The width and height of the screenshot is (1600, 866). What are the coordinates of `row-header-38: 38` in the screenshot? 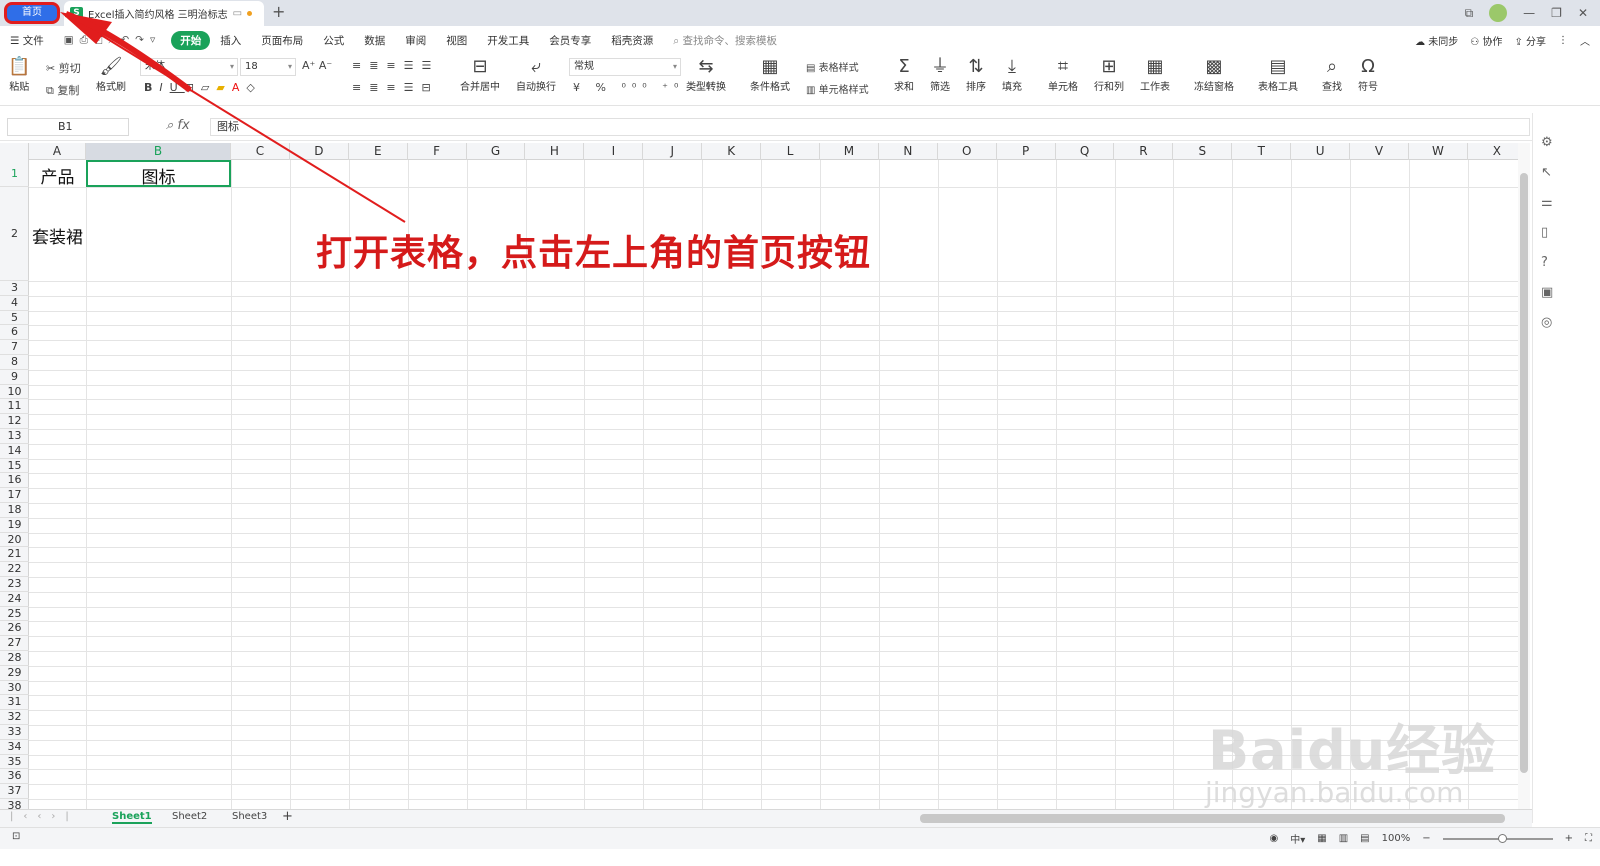 It's located at (14, 804).